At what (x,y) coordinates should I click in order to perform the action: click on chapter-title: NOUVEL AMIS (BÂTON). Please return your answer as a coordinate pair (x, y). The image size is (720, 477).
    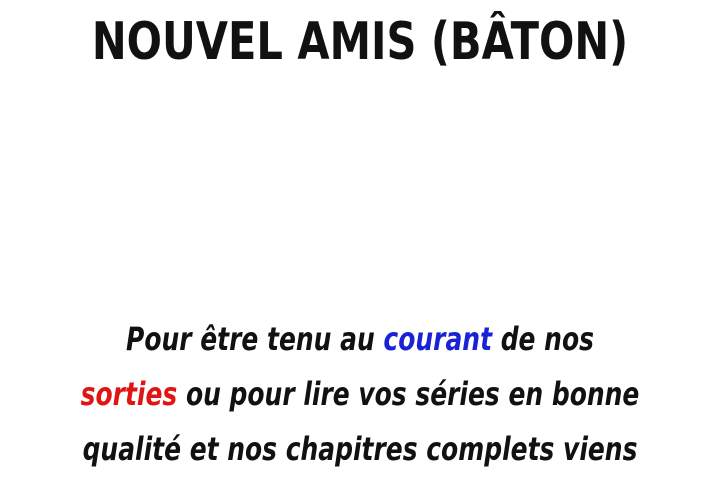
    Looking at the image, I should click on (360, 42).